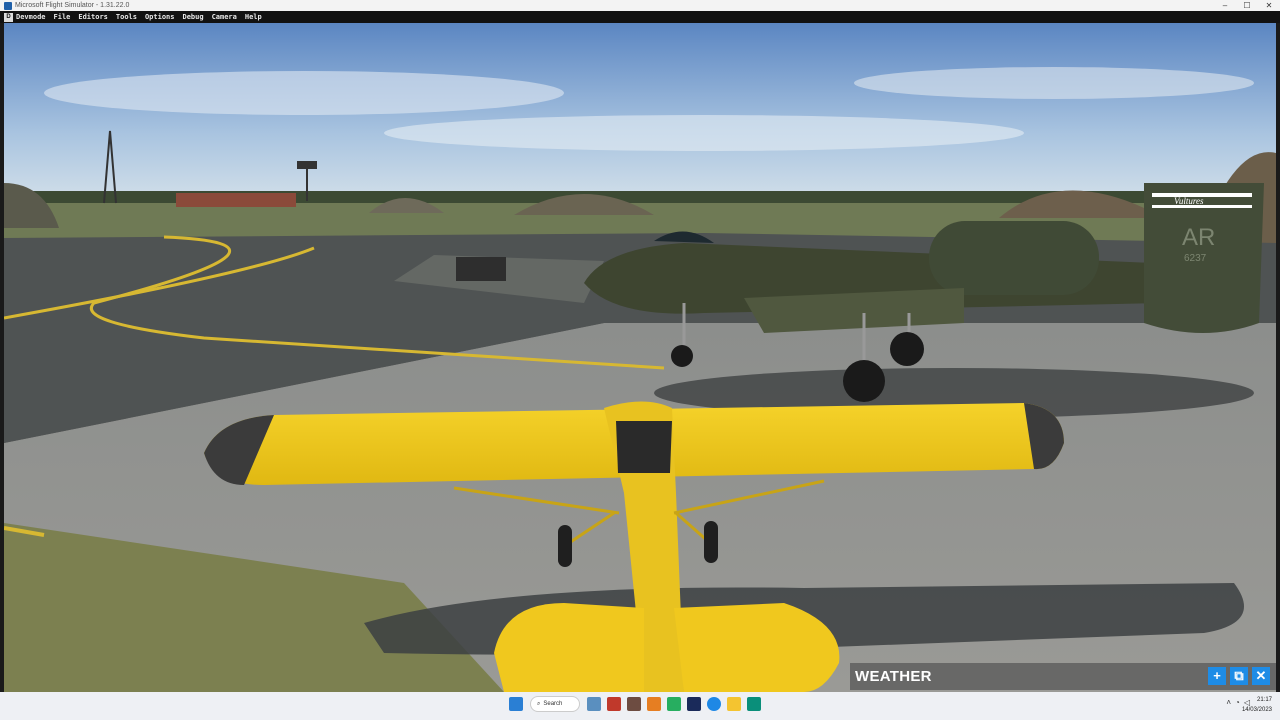 This screenshot has height=720, width=1280. Describe the element at coordinates (236, 200) in the screenshot. I see `building-red` at that location.